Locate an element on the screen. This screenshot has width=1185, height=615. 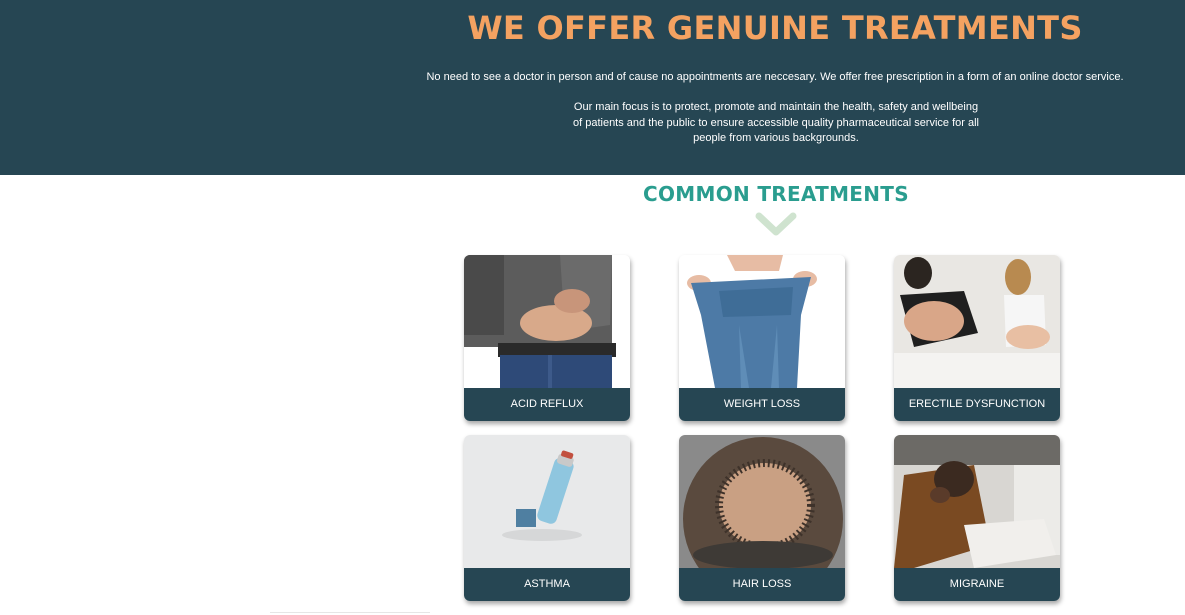
hair-loss-image is located at coordinates (762, 501).